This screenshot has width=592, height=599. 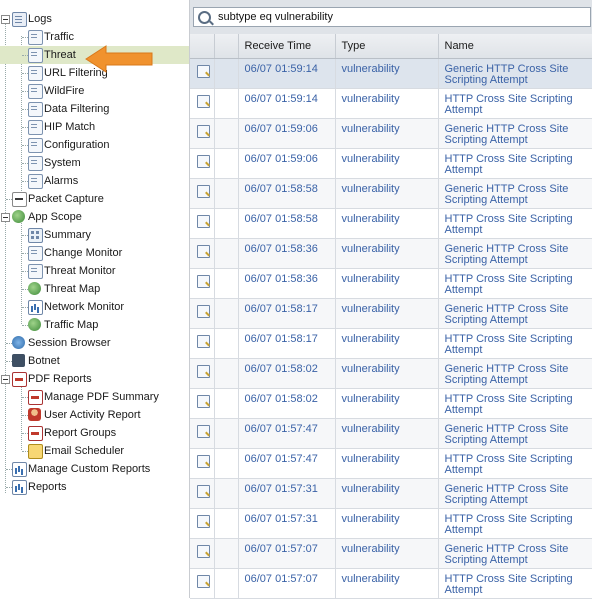 I want to click on sidebar-item-session-browser: Session Browser, so click(x=94, y=343).